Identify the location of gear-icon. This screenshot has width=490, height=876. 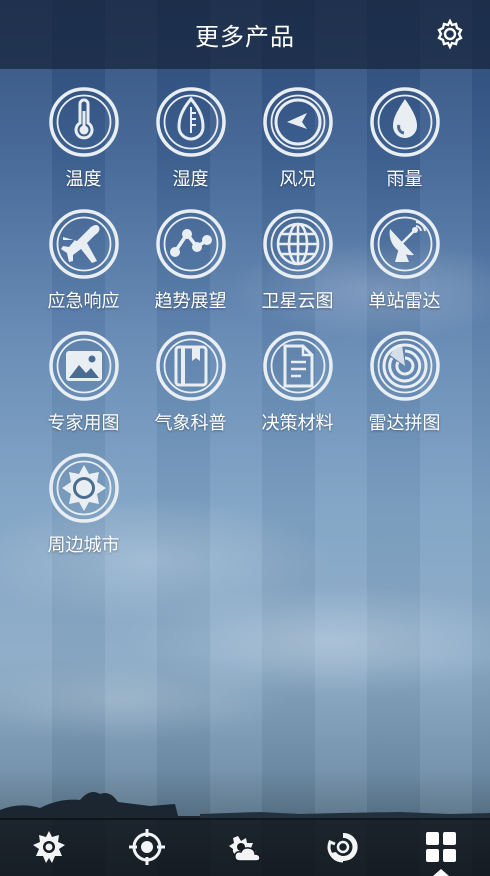
(450, 34).